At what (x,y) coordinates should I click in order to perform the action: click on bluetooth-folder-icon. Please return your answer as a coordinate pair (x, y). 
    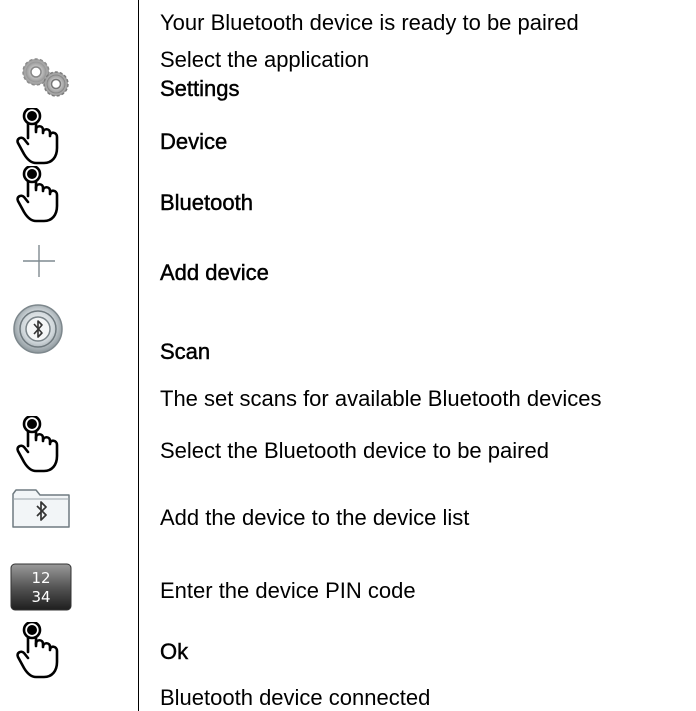
    Looking at the image, I should click on (41, 508).